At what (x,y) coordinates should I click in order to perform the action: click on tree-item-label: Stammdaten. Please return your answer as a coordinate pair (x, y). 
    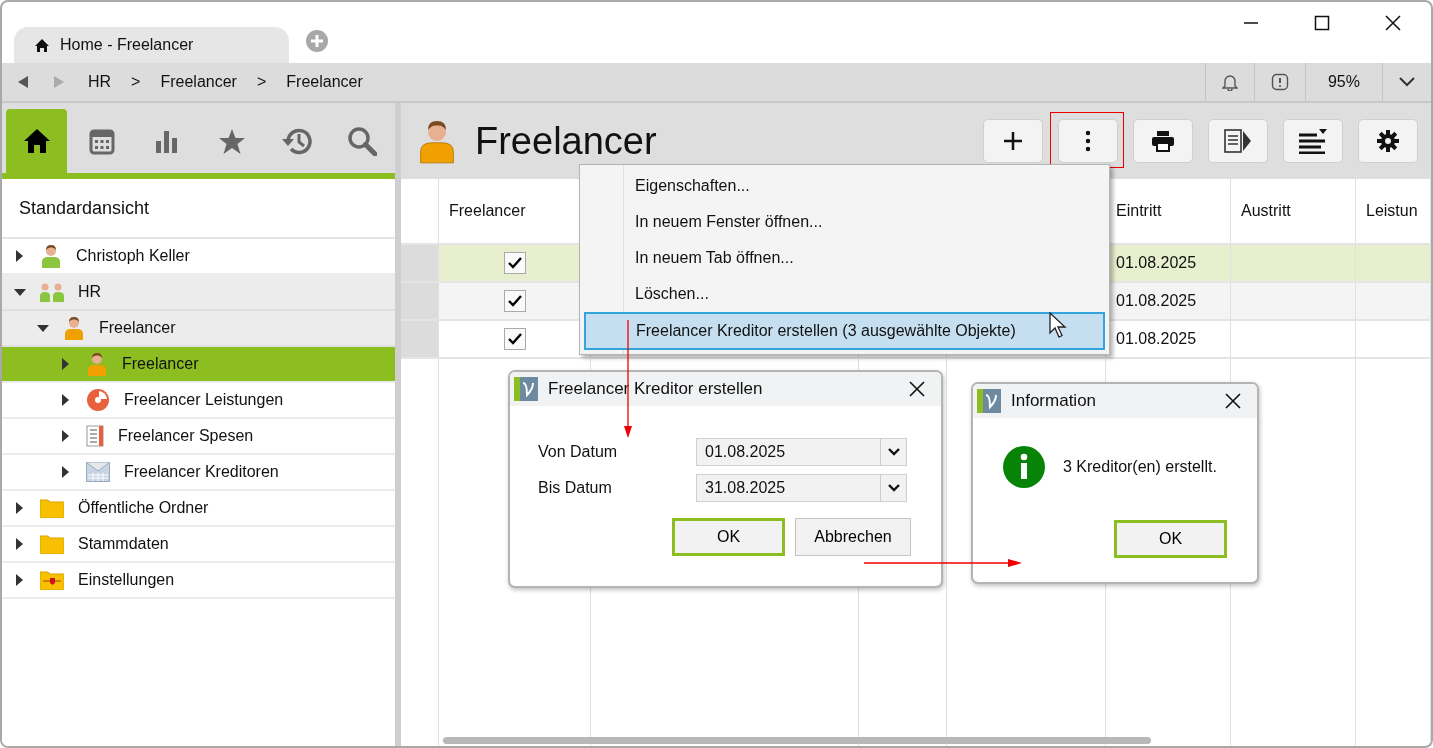
    Looking at the image, I should click on (123, 544).